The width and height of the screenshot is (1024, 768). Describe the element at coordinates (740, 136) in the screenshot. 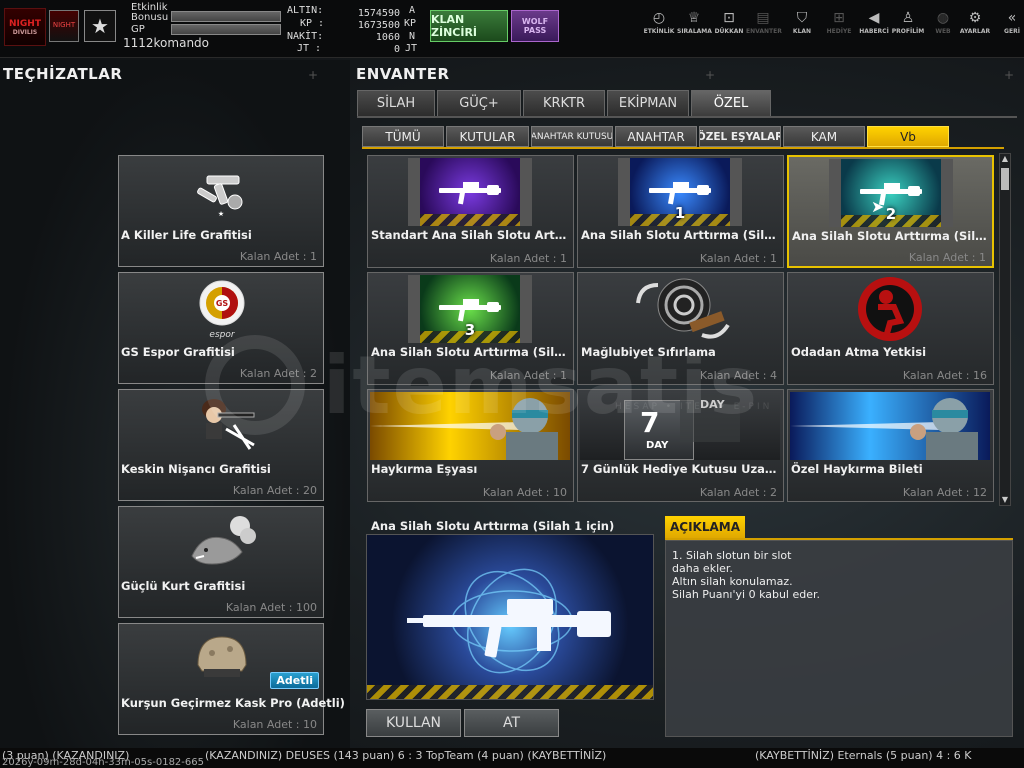

I see `subtab-ozel-esyalar: ÖZEL EŞYALAR` at that location.